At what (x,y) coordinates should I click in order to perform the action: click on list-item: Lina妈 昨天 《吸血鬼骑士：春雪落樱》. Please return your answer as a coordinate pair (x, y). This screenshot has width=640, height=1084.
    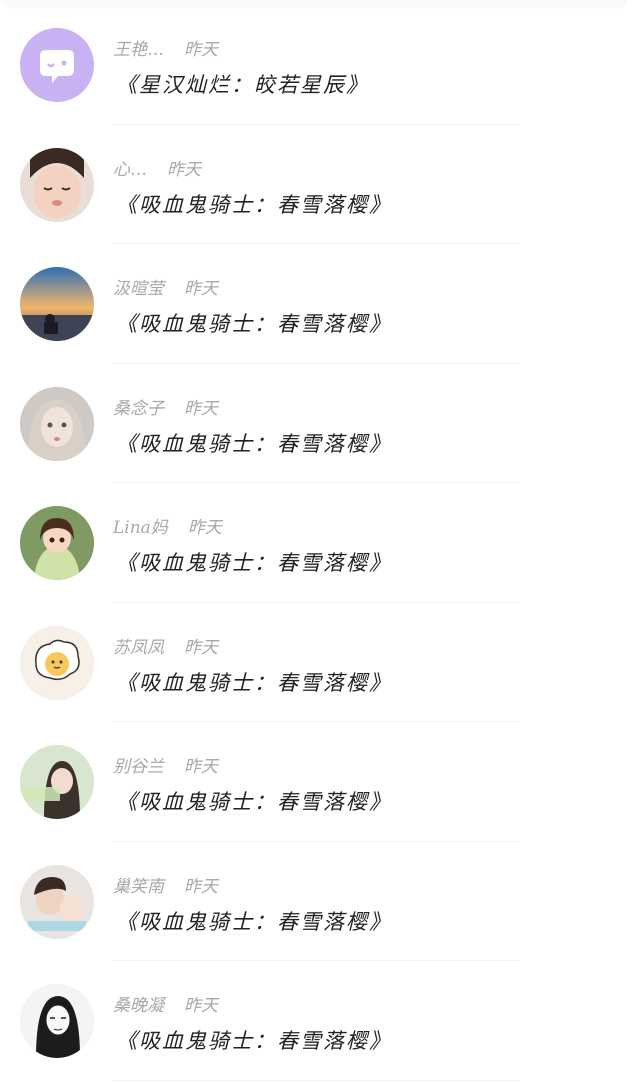
    Looking at the image, I should click on (320, 543).